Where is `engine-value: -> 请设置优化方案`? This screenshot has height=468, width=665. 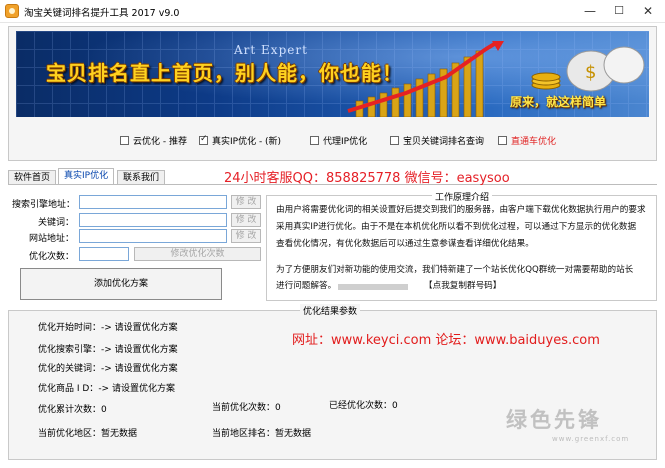
engine-value: -> 请设置优化方案 is located at coordinates (139, 350).